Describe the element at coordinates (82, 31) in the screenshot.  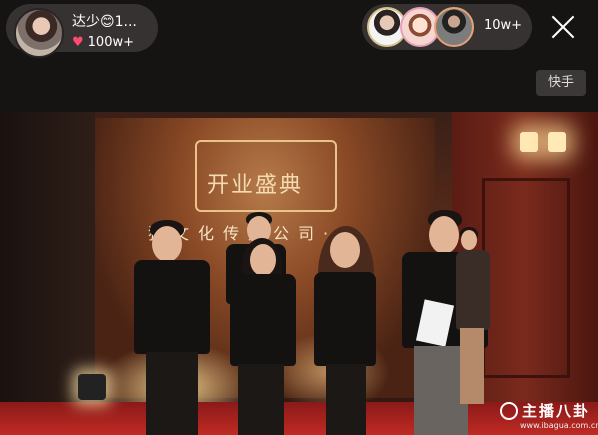
I see `host-info-pill: 达少😊1... ♥ 100w+` at that location.